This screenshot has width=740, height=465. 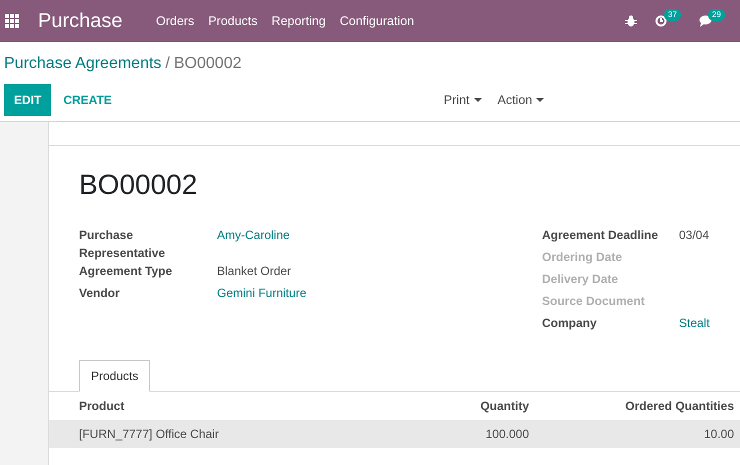 What do you see at coordinates (299, 21) in the screenshot?
I see `menu-item: Reporting` at bounding box center [299, 21].